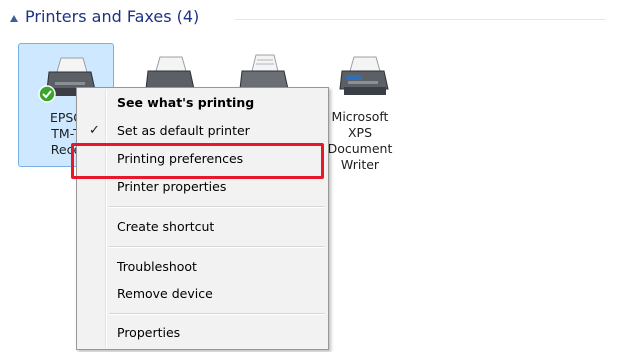 This screenshot has height=352, width=622. Describe the element at coordinates (166, 226) in the screenshot. I see `menu-item-label: Create shortcut` at that location.